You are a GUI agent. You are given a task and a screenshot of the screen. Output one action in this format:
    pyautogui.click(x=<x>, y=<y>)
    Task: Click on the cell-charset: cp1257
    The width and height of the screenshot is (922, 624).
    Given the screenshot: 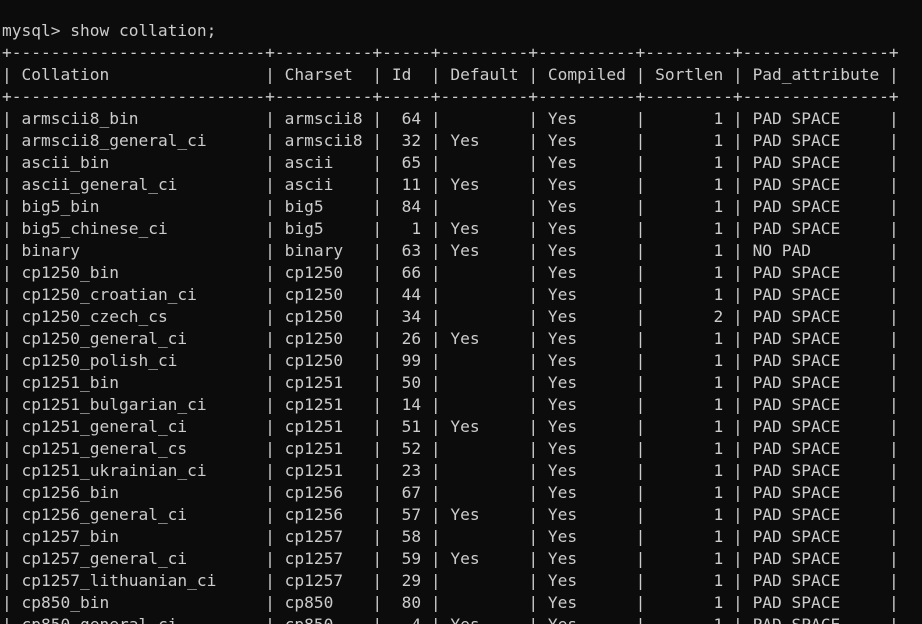 What is the action you would take?
    pyautogui.click(x=323, y=536)
    